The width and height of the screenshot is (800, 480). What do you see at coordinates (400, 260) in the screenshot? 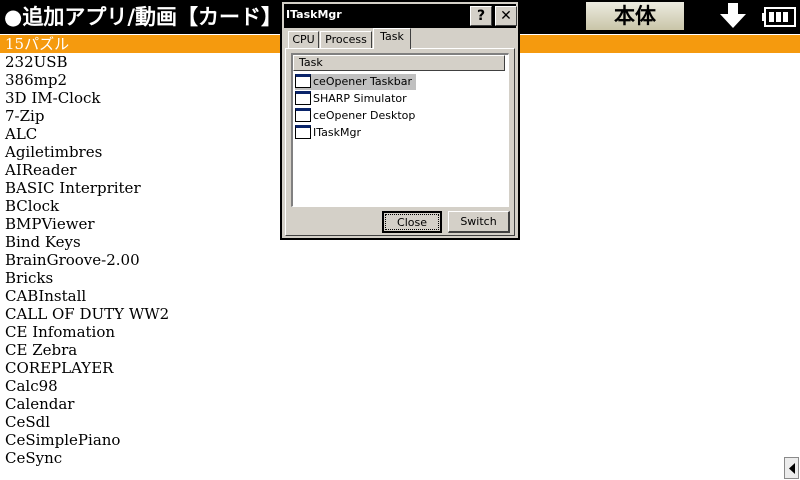
I see `list-item: BrainGroove-2.00` at bounding box center [400, 260].